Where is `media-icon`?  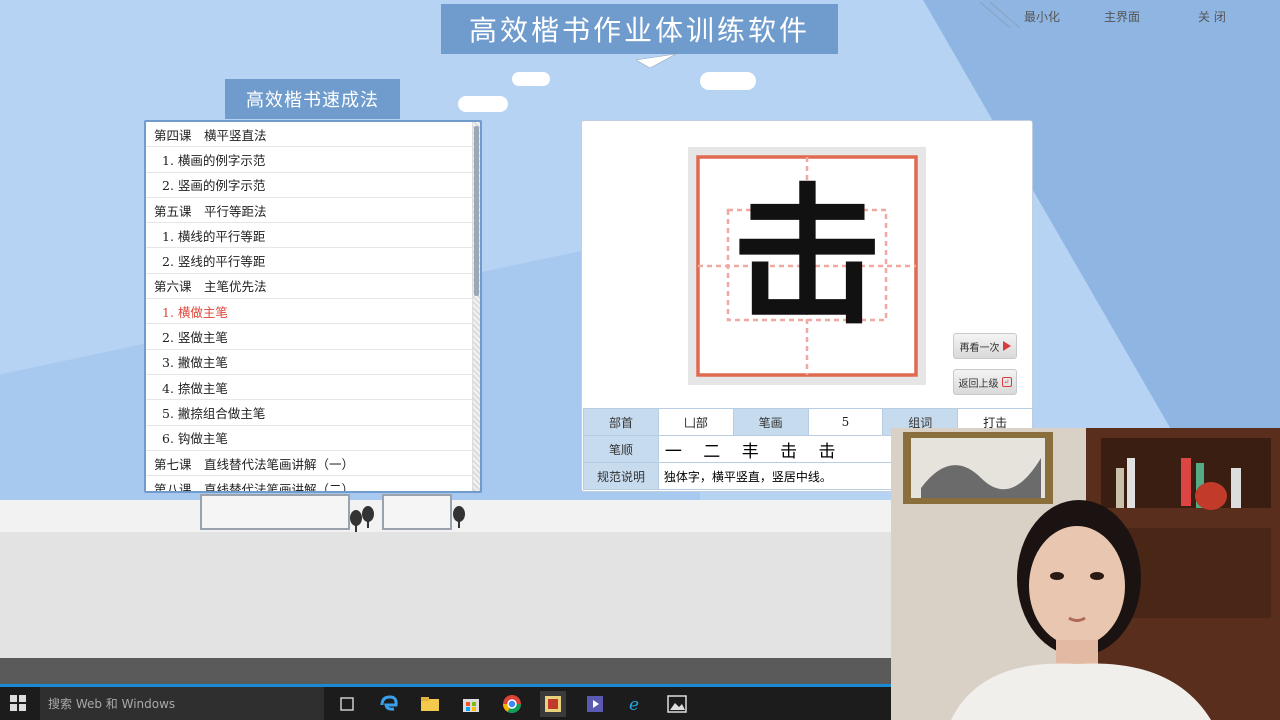
media-icon is located at coordinates (595, 704).